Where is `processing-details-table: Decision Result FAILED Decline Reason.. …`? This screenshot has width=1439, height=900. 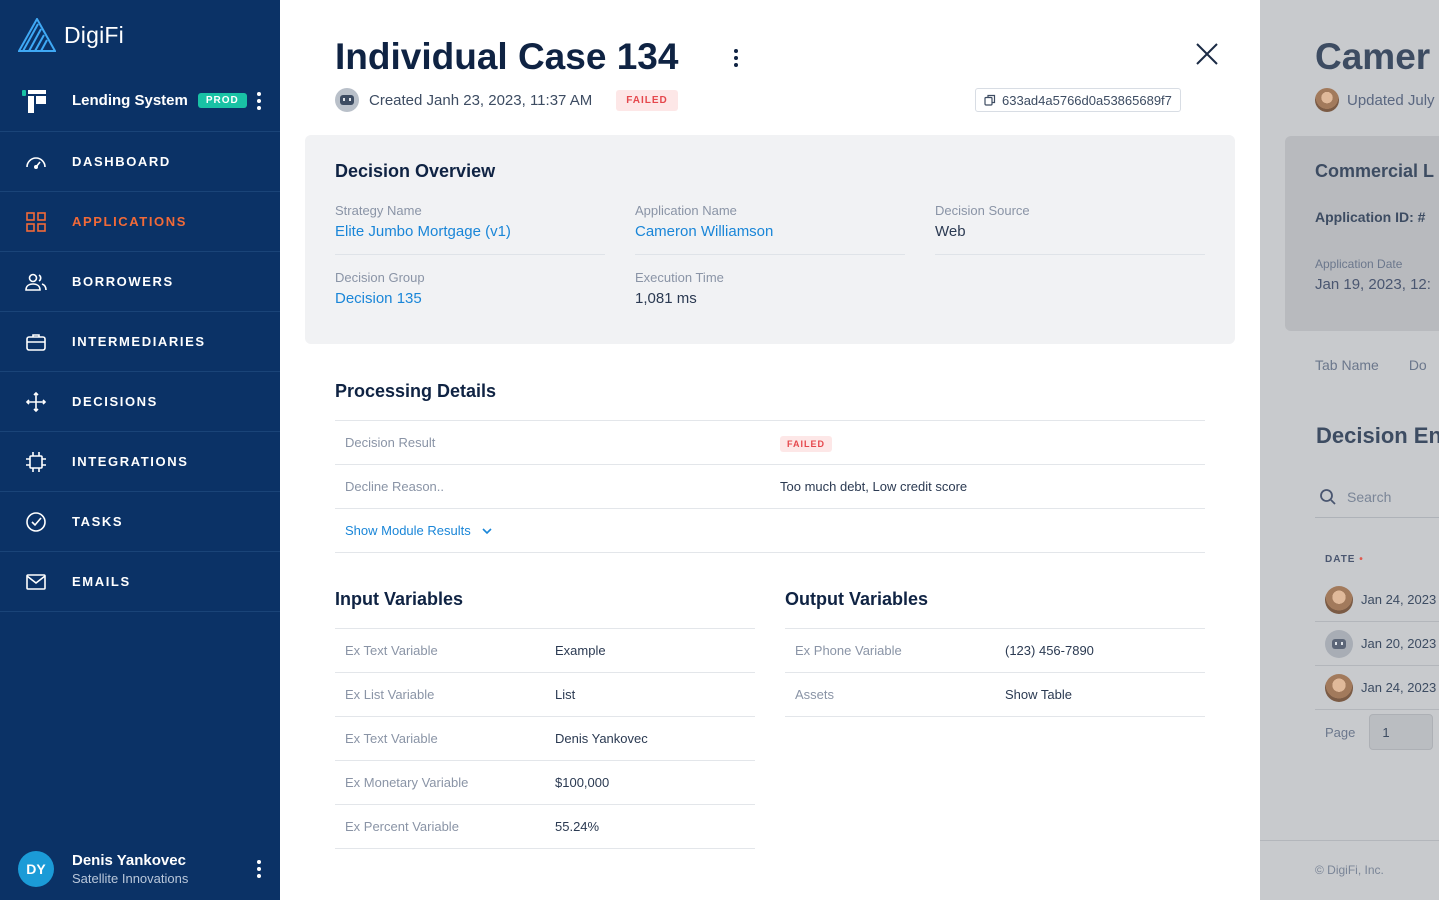 processing-details-table: Decision Result FAILED Decline Reason.. … is located at coordinates (770, 486).